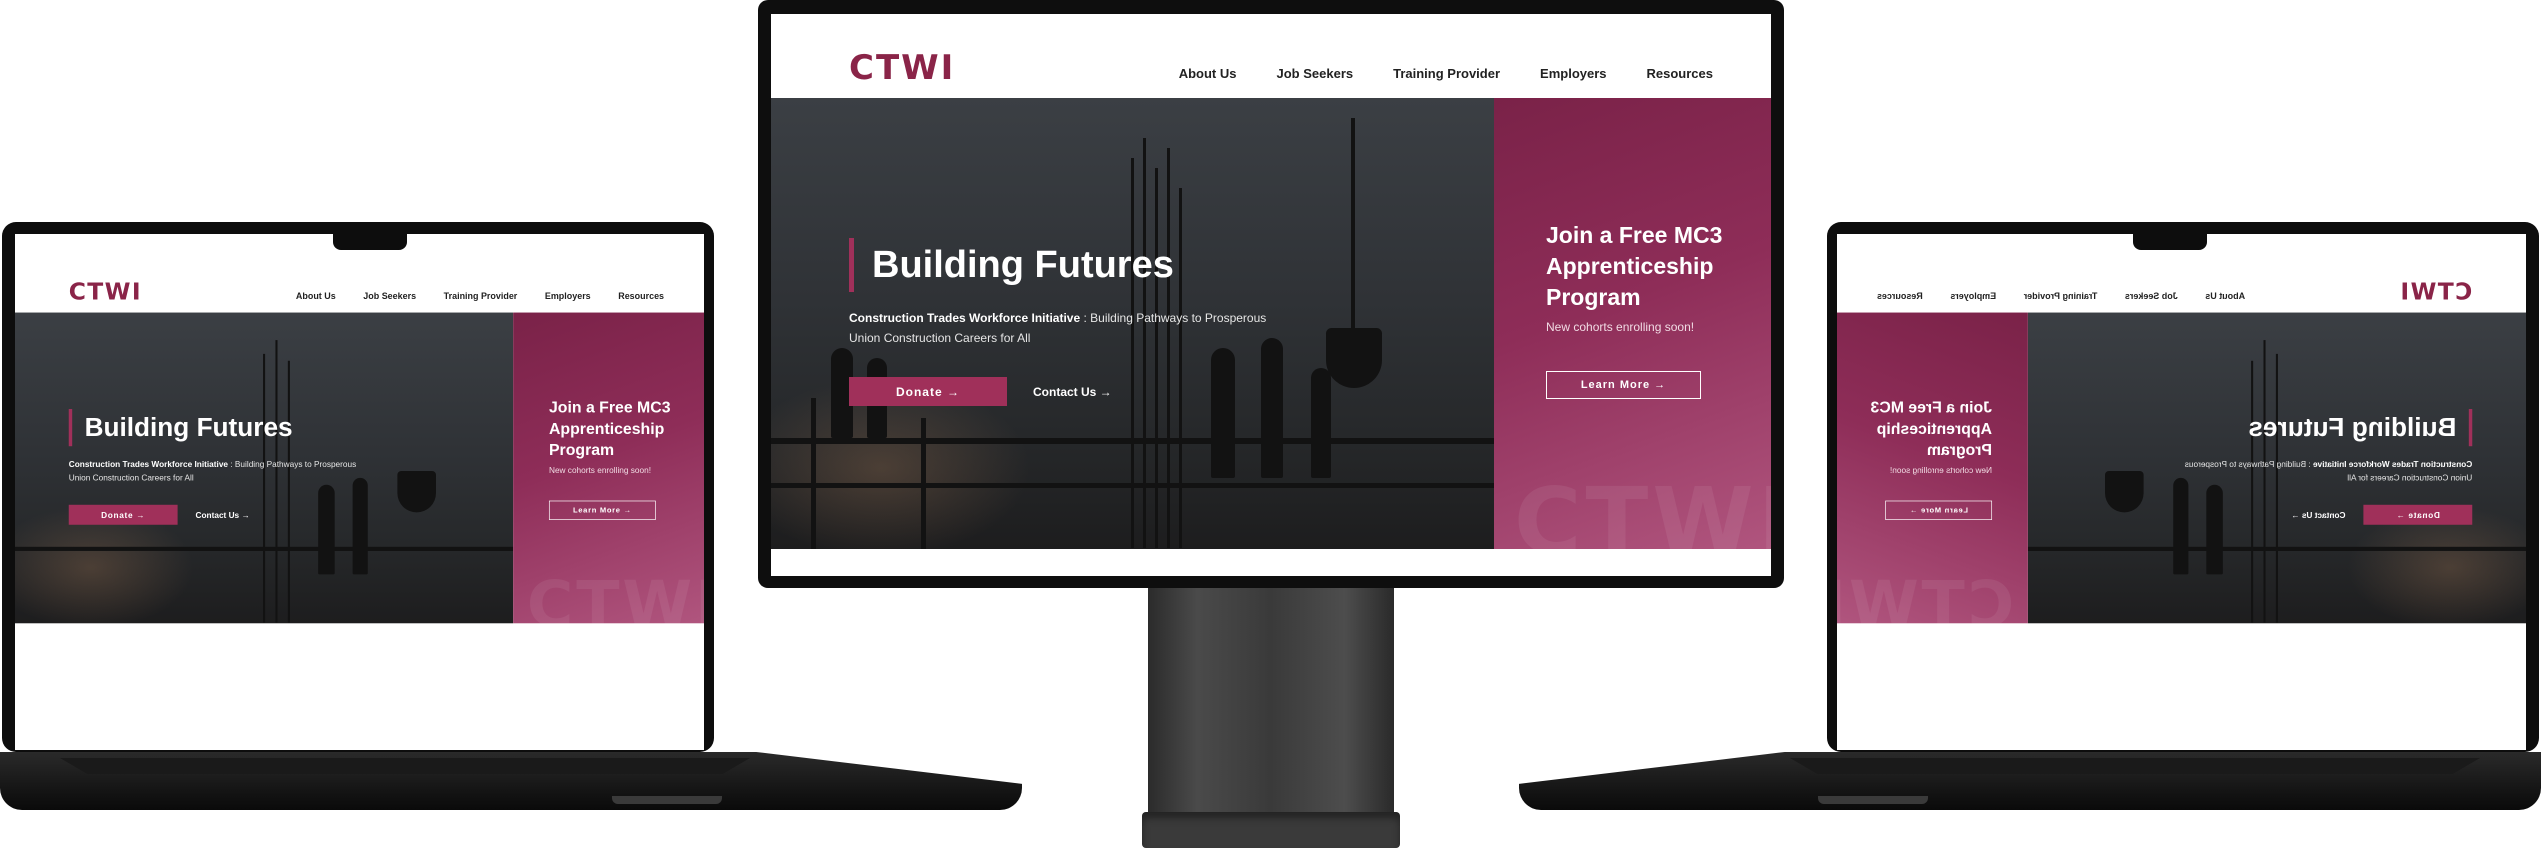 The height and width of the screenshot is (851, 2541). Describe the element at coordinates (2135, 766) in the screenshot. I see `right-laptop-keyboard` at that location.